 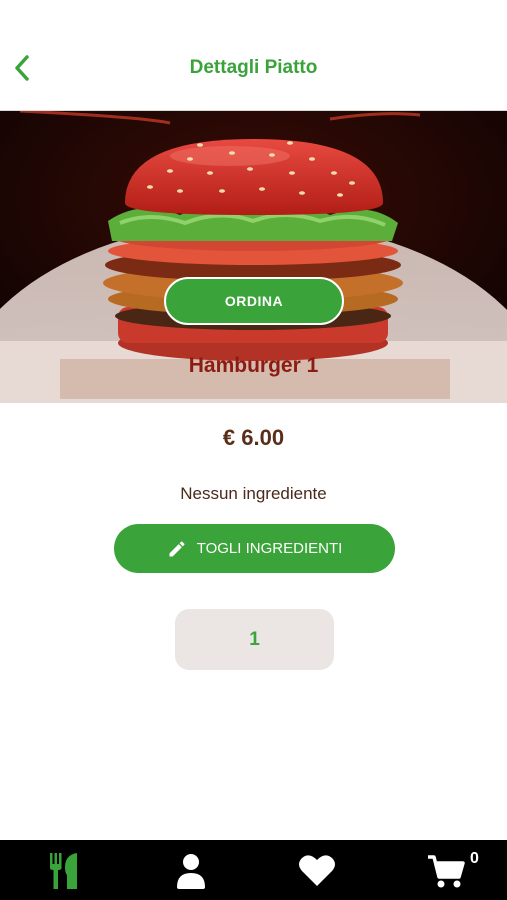 I want to click on remove-ingredients-button: TOGLI INGREDIENTI, so click(x=254, y=548).